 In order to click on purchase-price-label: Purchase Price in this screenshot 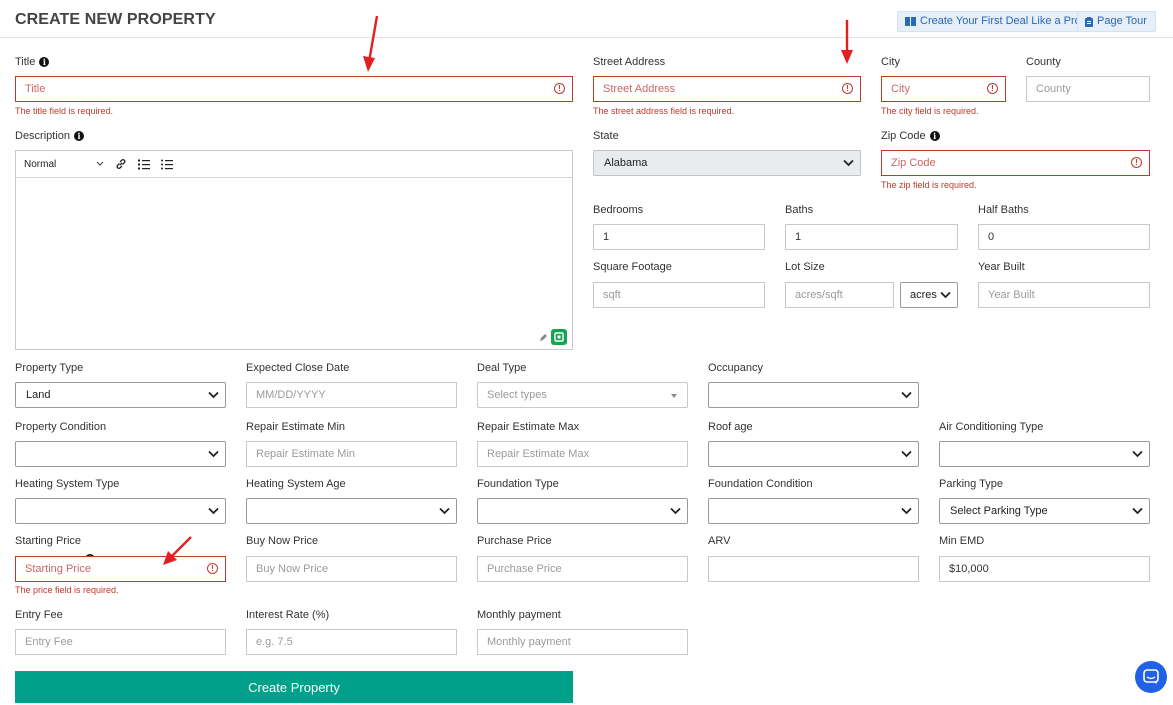, I will do `click(514, 541)`.